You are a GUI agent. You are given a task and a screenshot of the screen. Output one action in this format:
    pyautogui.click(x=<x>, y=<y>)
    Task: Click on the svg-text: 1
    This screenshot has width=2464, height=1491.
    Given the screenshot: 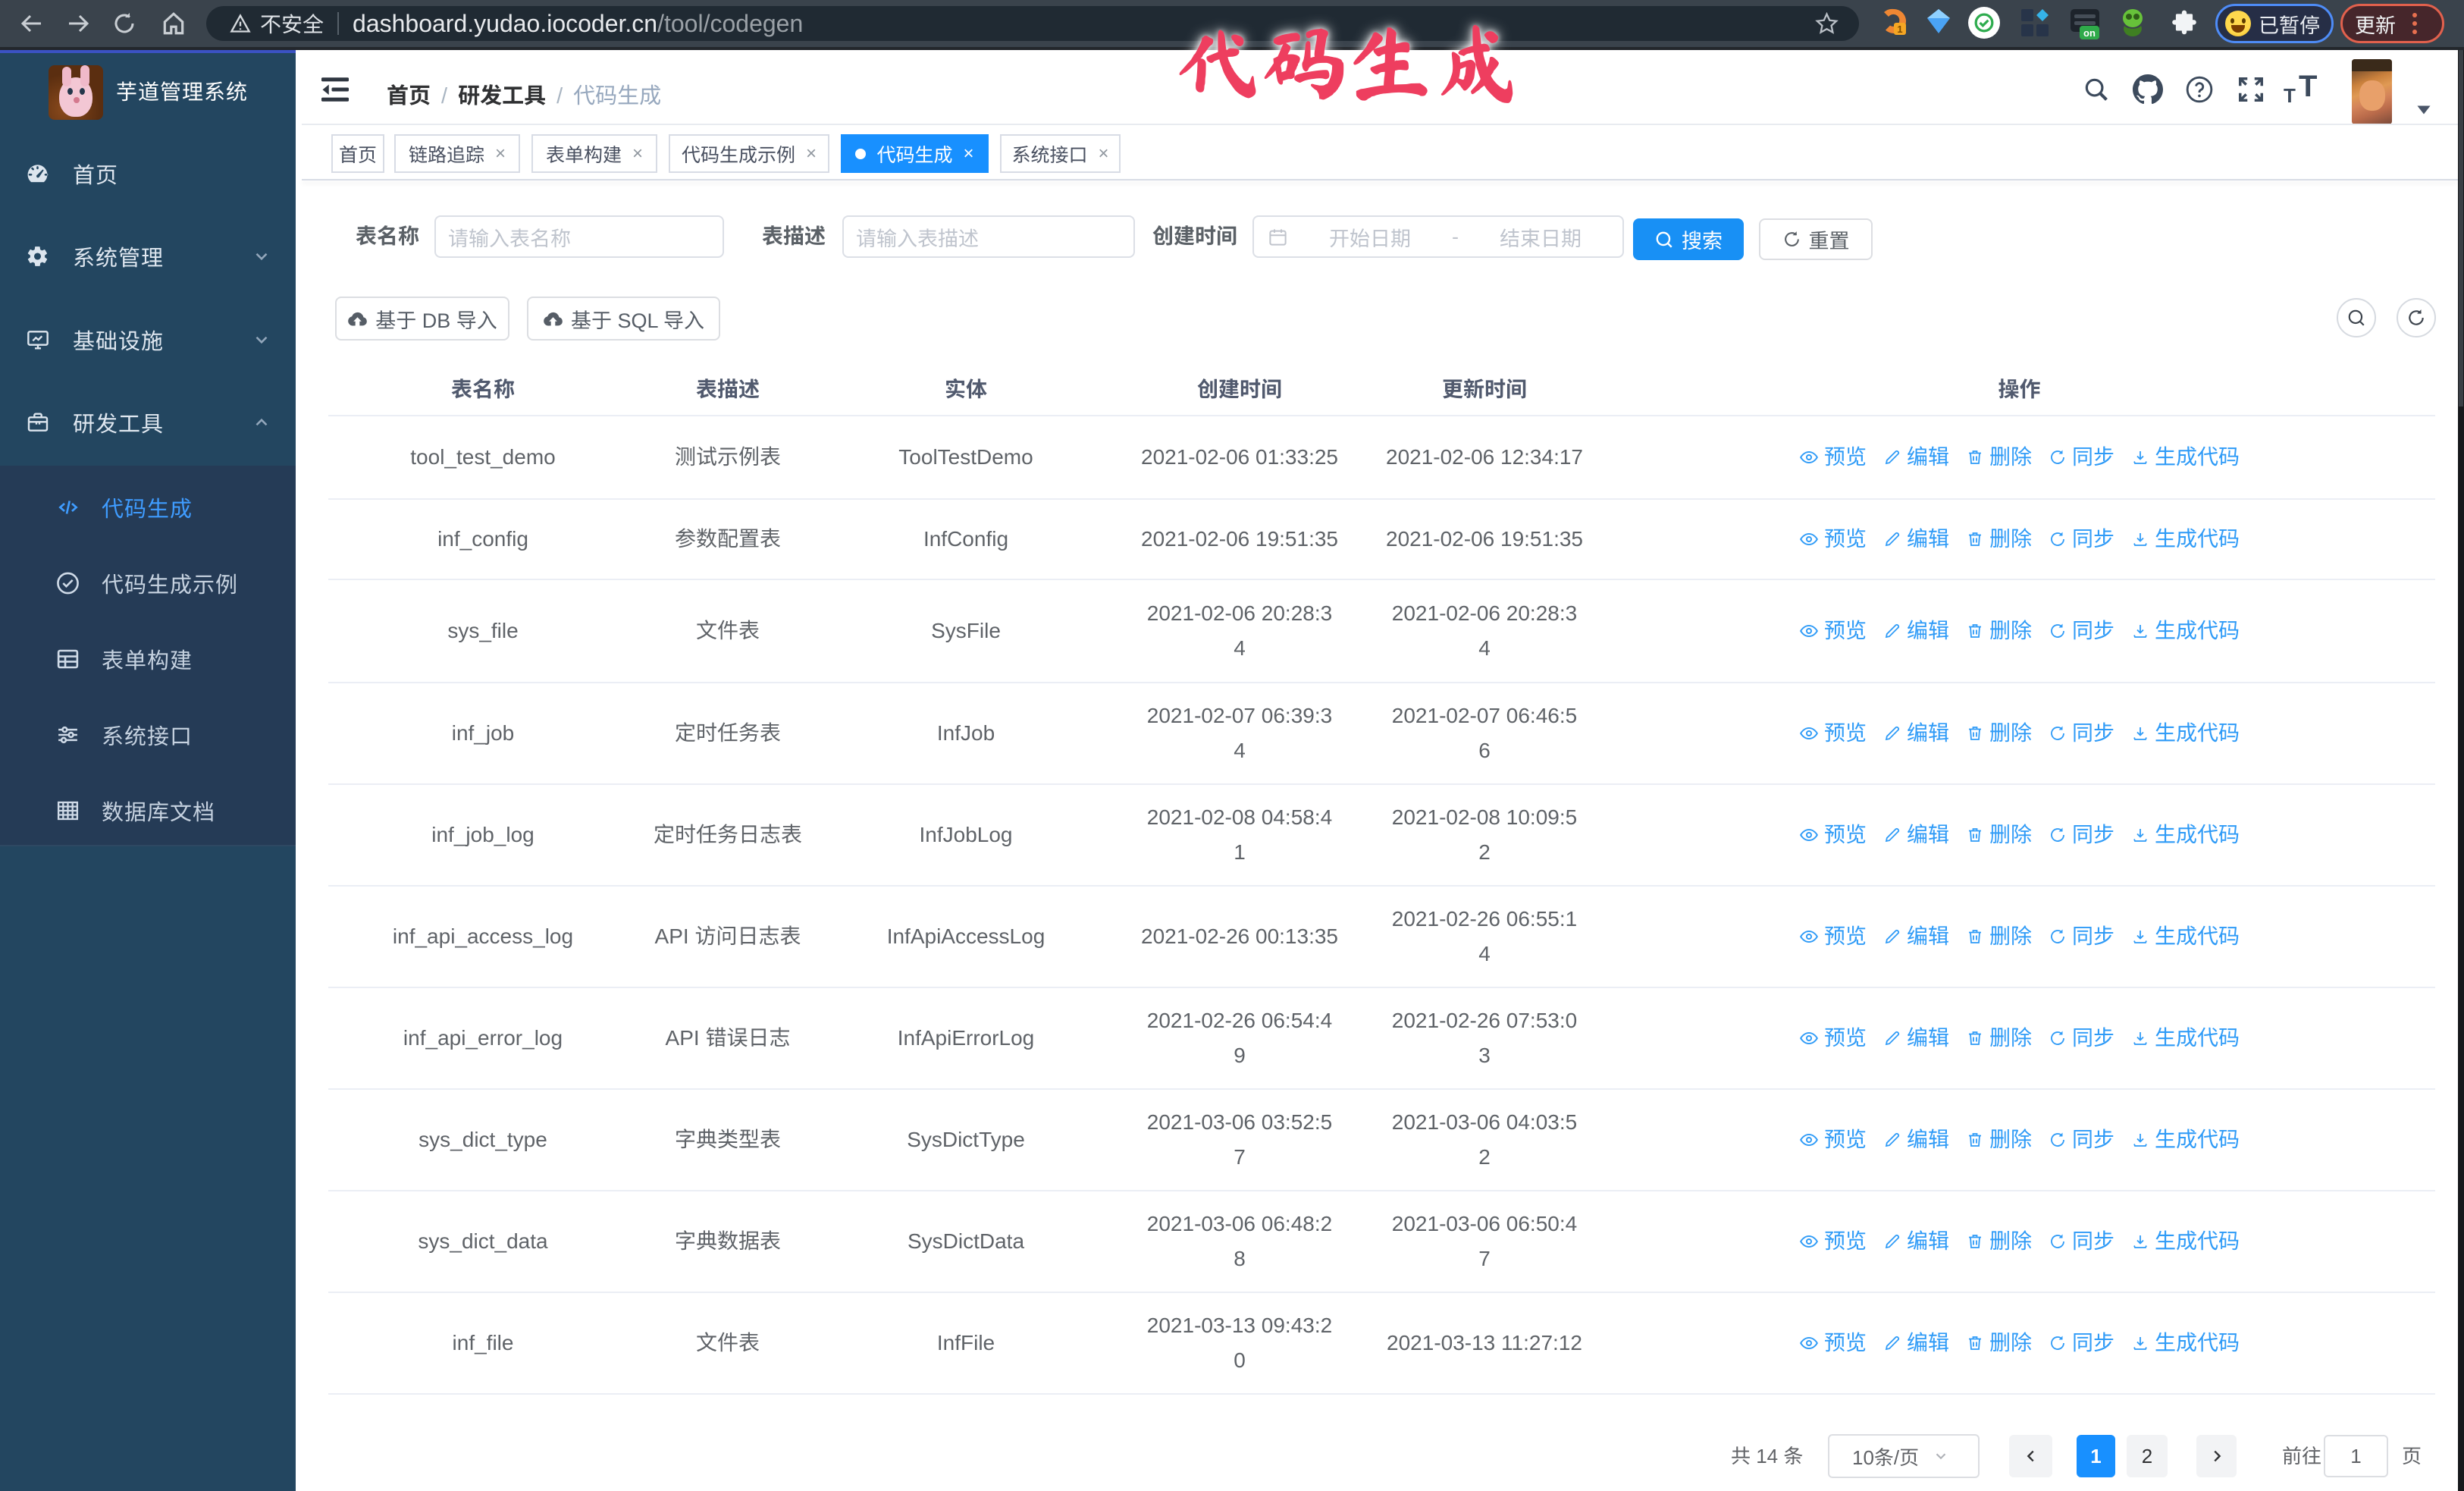 What is the action you would take?
    pyautogui.click(x=1899, y=29)
    